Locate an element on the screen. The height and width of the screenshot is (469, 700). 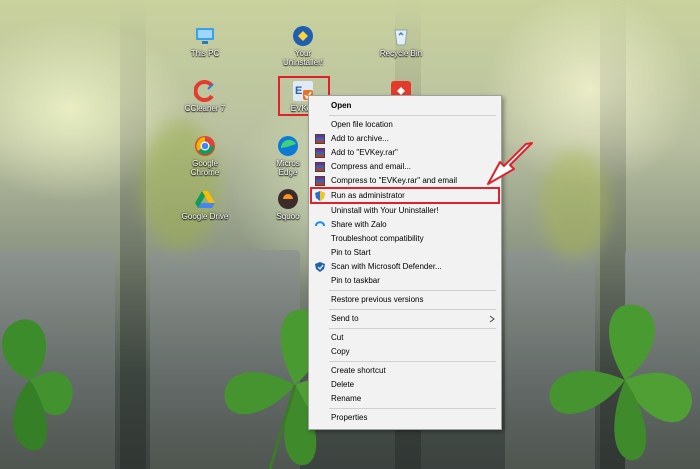
desktop-icon-squoosh: Squoo is located at coordinates (288, 204).